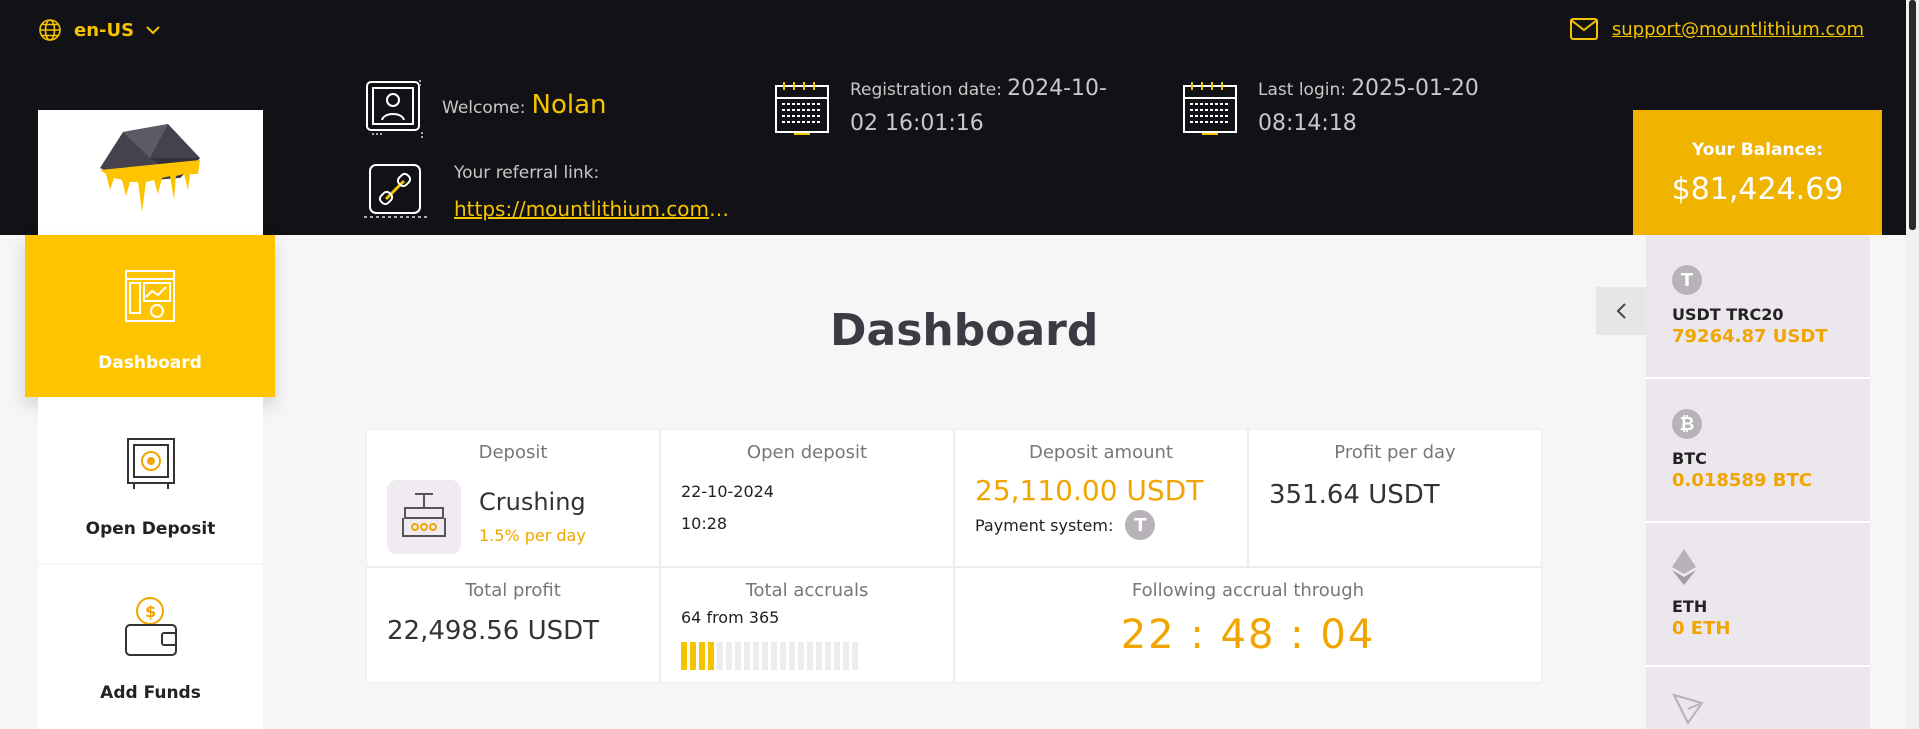 This screenshot has width=1919, height=729. I want to click on wallet-balance: 0.018589 BTC, so click(1742, 480).